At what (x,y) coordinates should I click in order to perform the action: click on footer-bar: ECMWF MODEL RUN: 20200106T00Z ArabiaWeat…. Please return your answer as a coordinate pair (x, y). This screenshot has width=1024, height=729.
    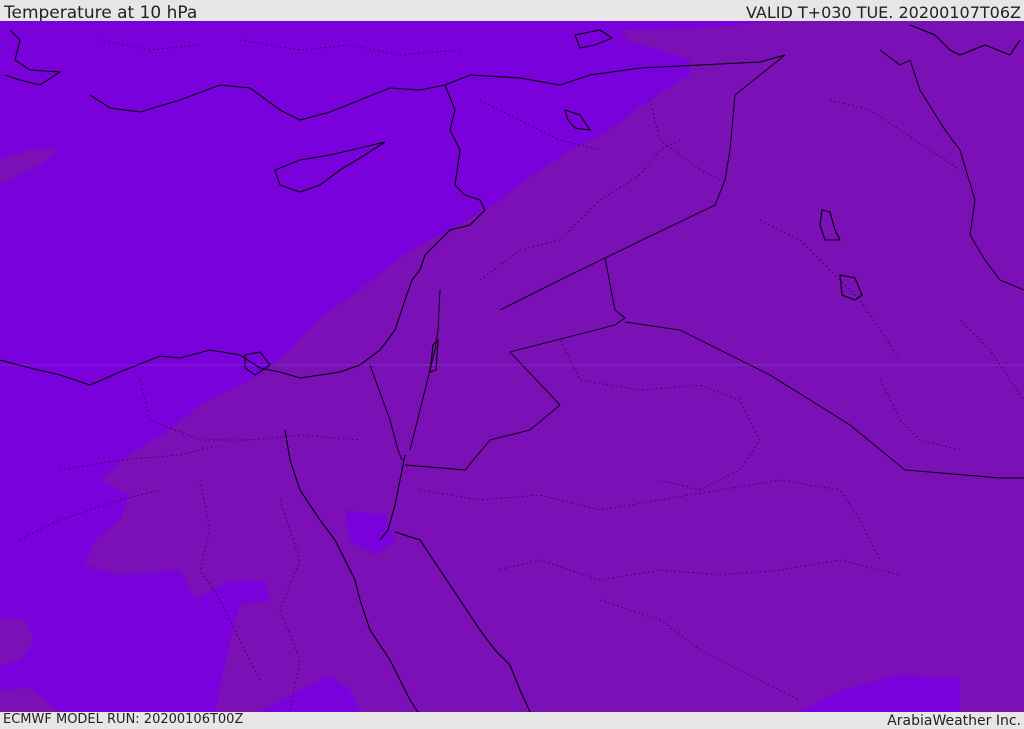
    Looking at the image, I should click on (512, 720).